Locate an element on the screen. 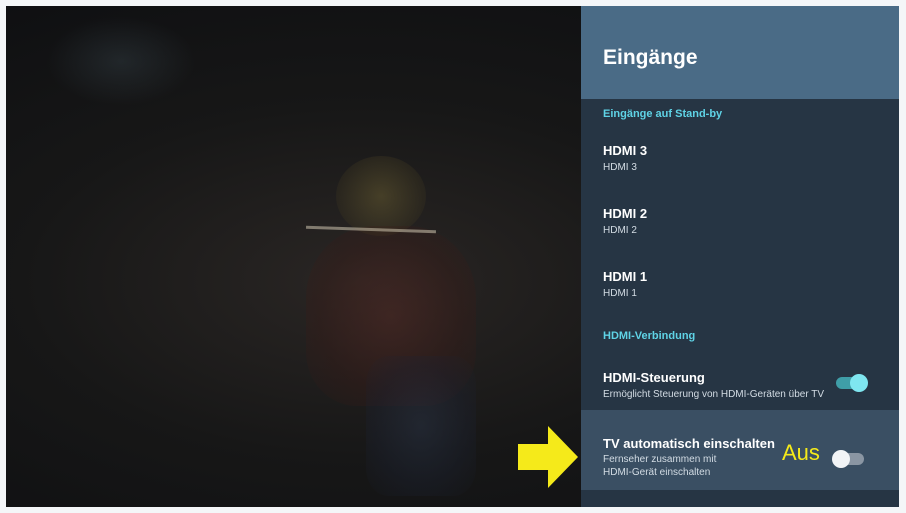 The height and width of the screenshot is (513, 906). annotation-arrow-icon is located at coordinates (548, 457).